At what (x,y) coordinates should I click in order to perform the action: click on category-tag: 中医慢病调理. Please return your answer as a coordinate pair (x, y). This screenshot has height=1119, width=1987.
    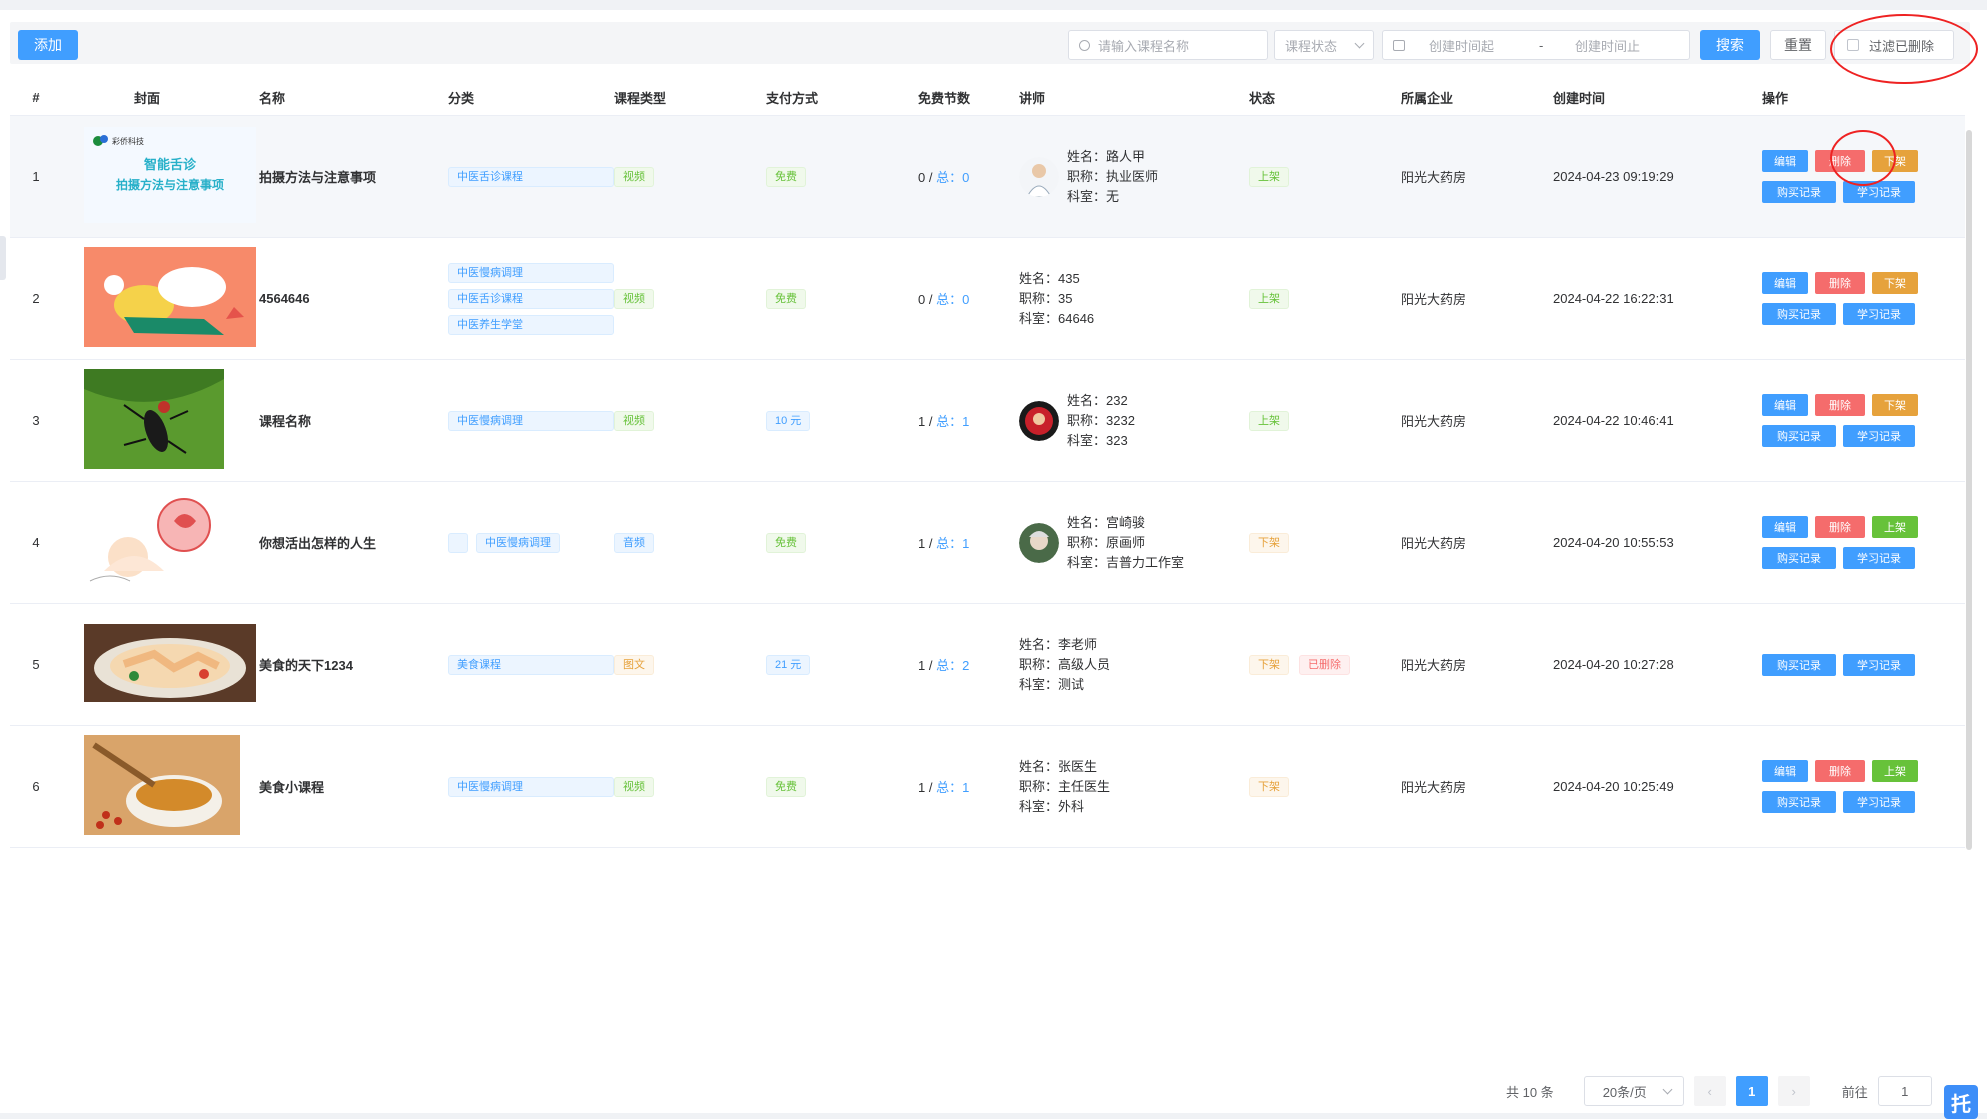
    Looking at the image, I should click on (531, 786).